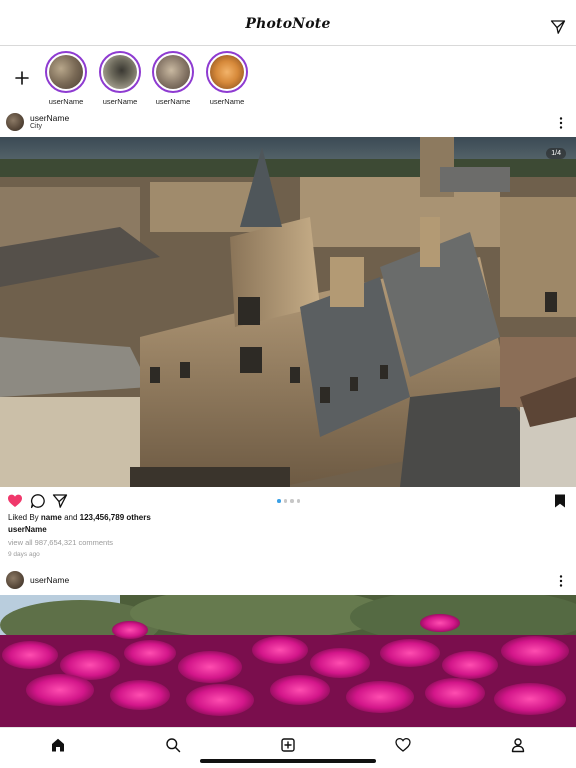 Image resolution: width=576 pixels, height=768 pixels. What do you see at coordinates (518, 745) in the screenshot?
I see `profile-icon` at bounding box center [518, 745].